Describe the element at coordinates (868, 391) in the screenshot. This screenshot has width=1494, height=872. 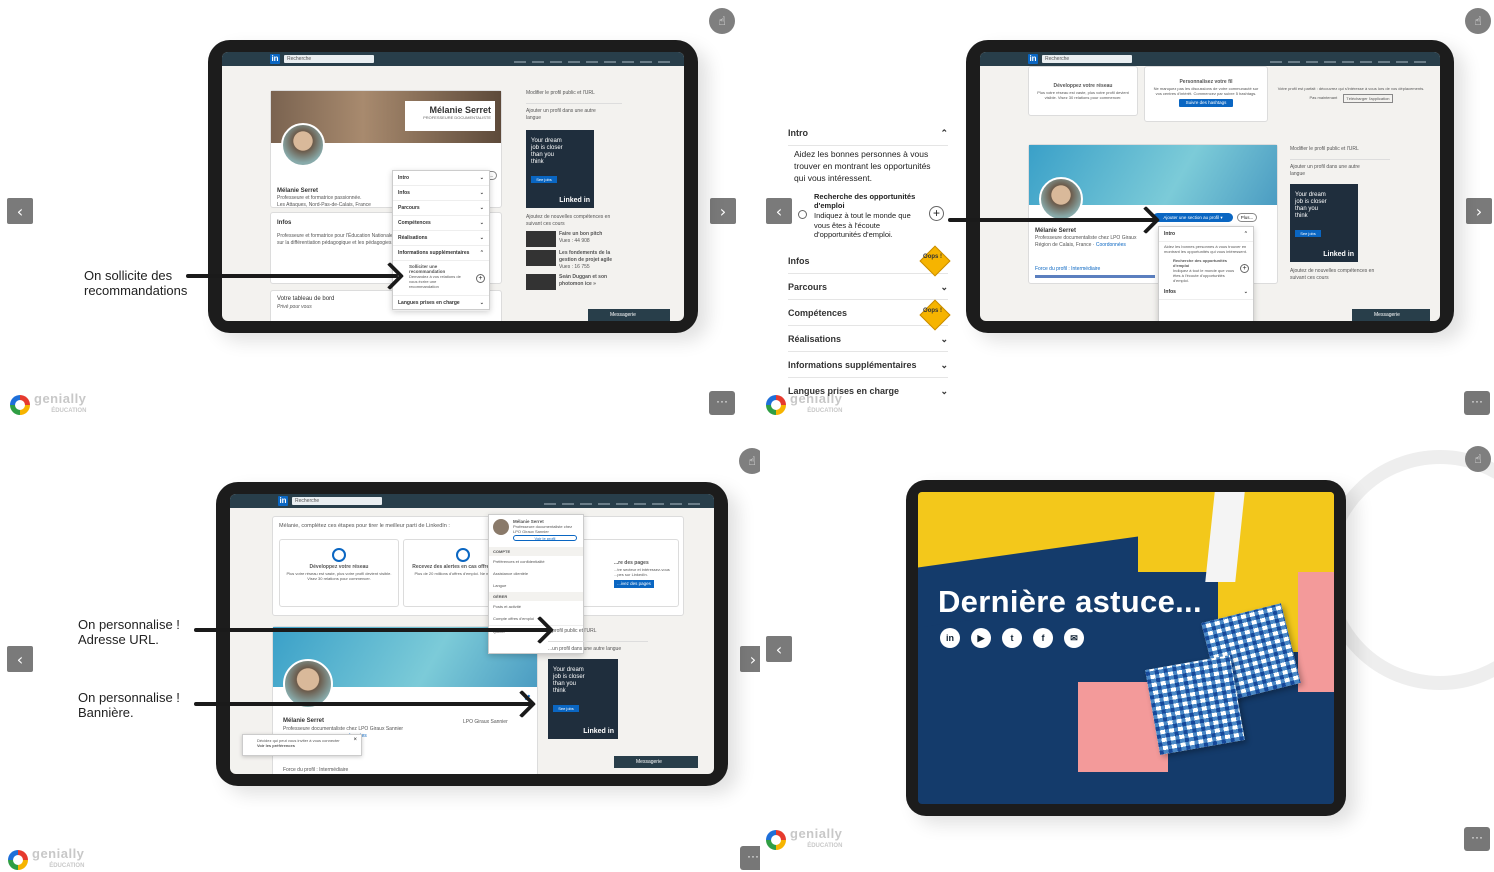
I see `section-langues: Langues prises en charge ⌄` at that location.